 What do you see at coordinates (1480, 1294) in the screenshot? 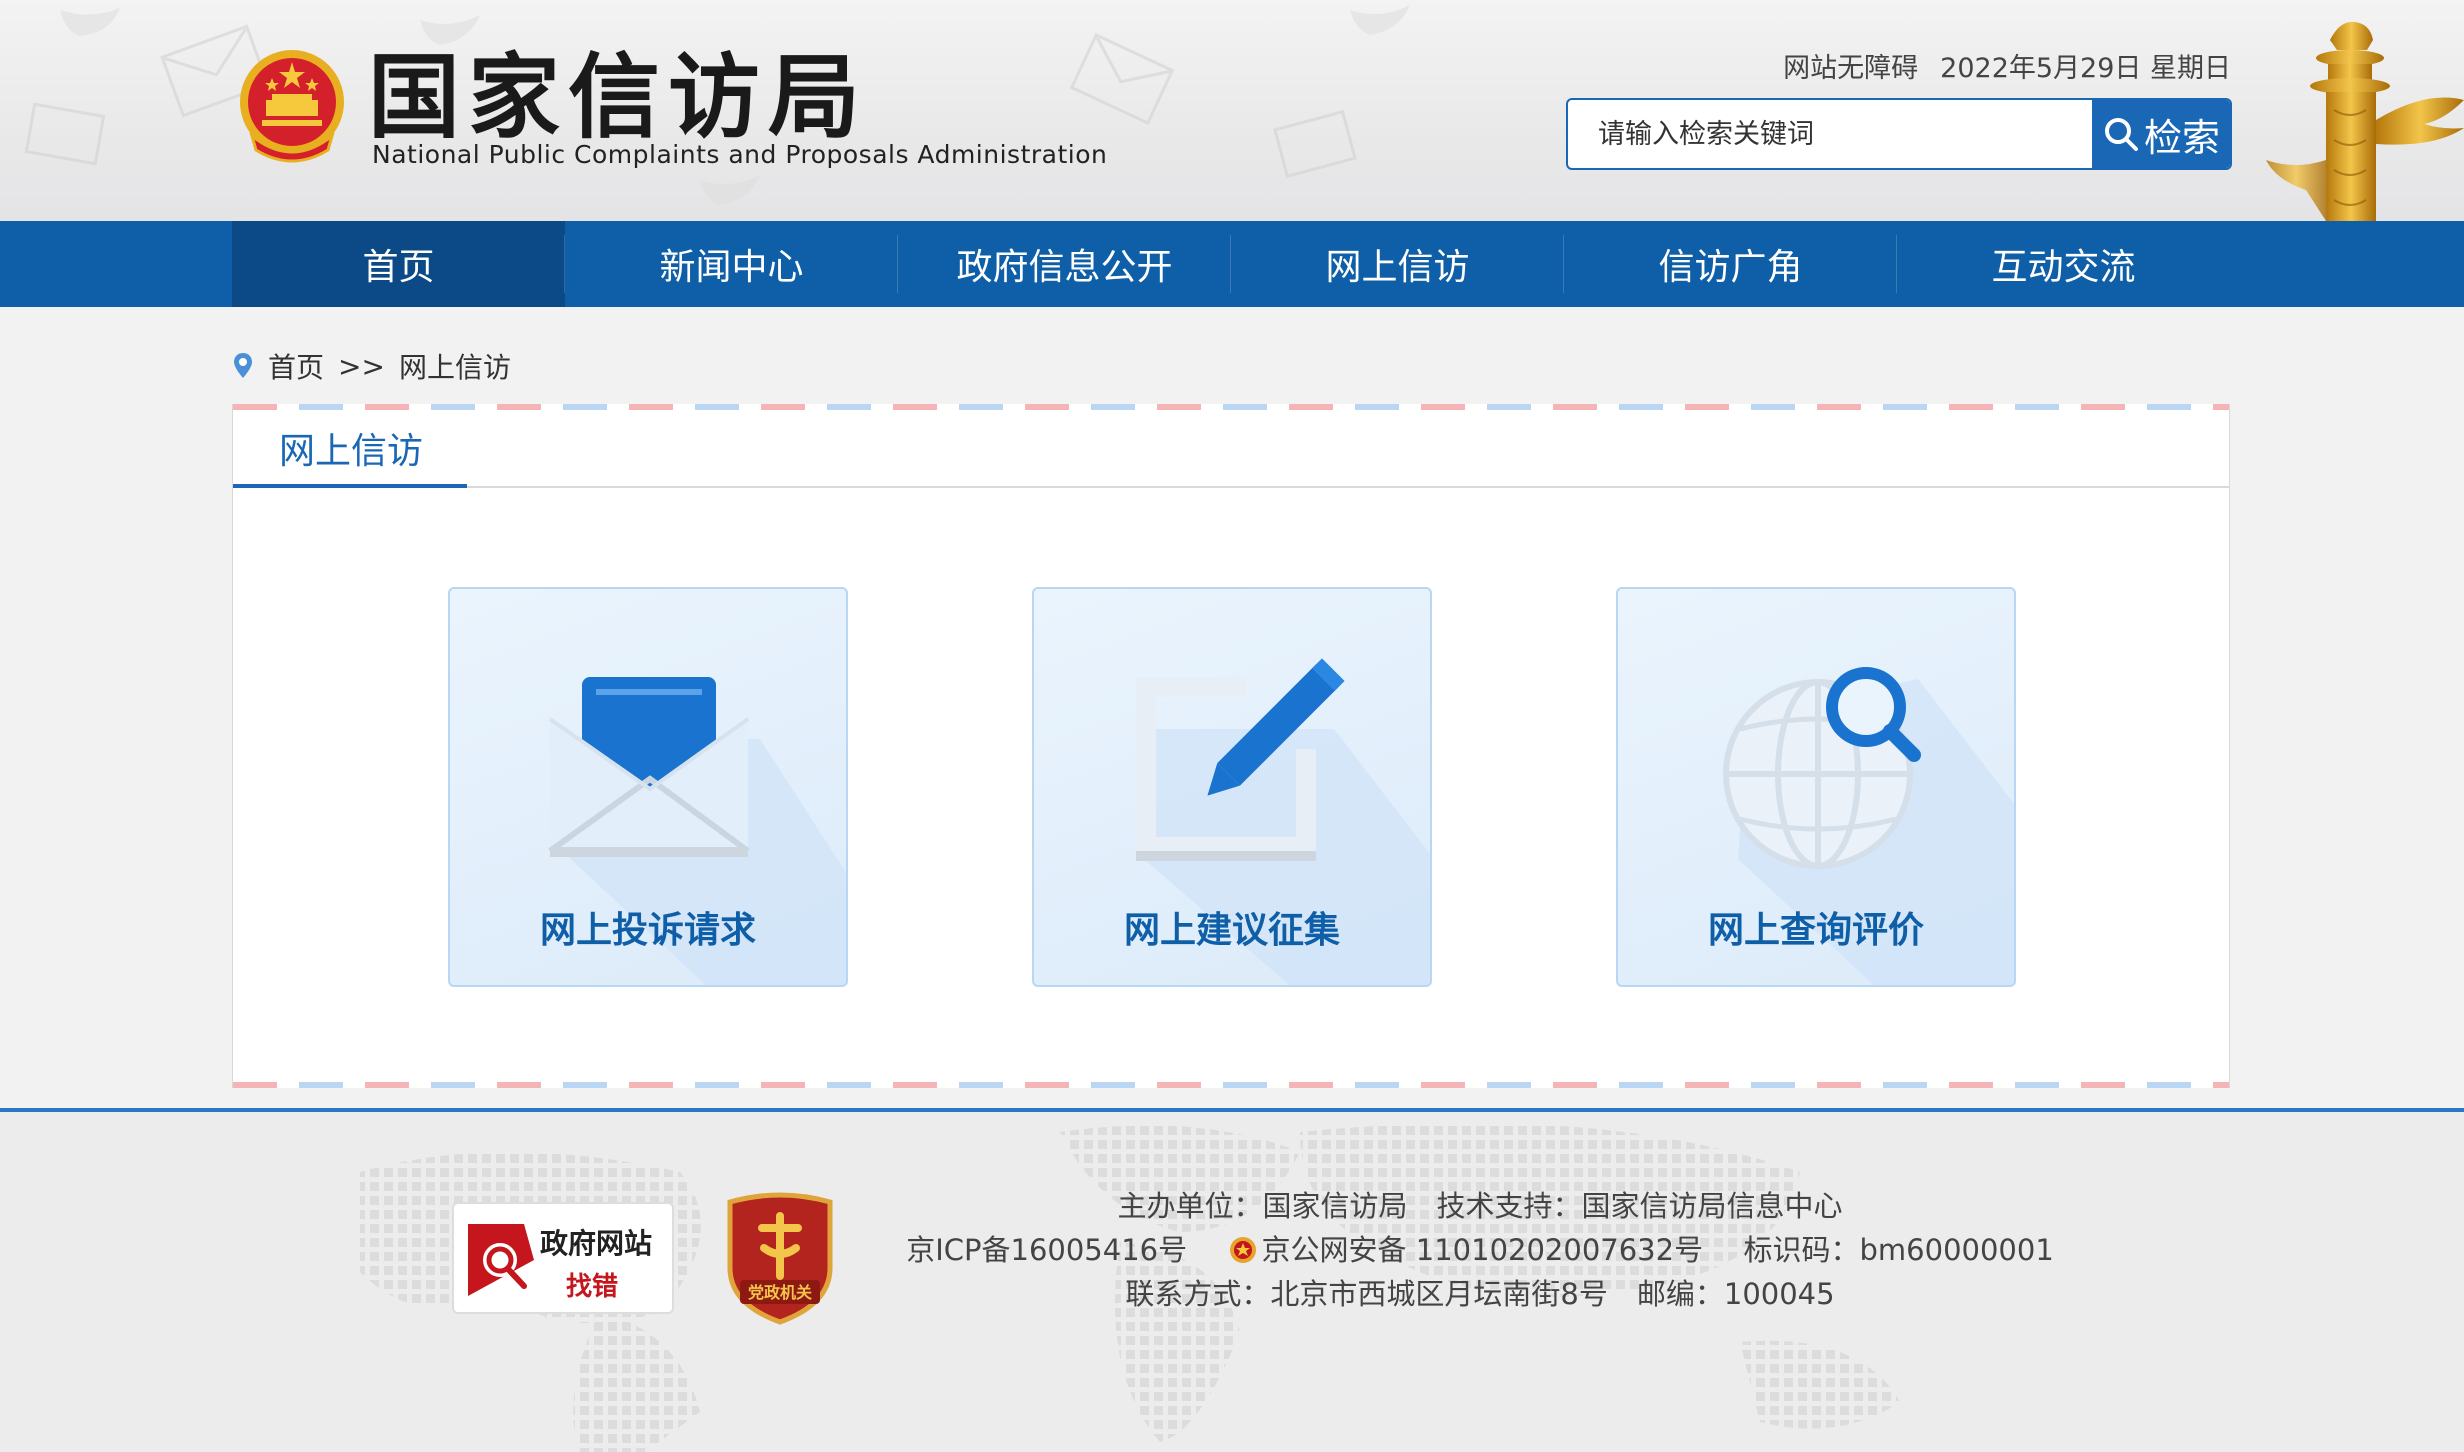
I see `footer-contact: 联系方式：北京市西城区月坛南街8号 邮编：100045` at bounding box center [1480, 1294].